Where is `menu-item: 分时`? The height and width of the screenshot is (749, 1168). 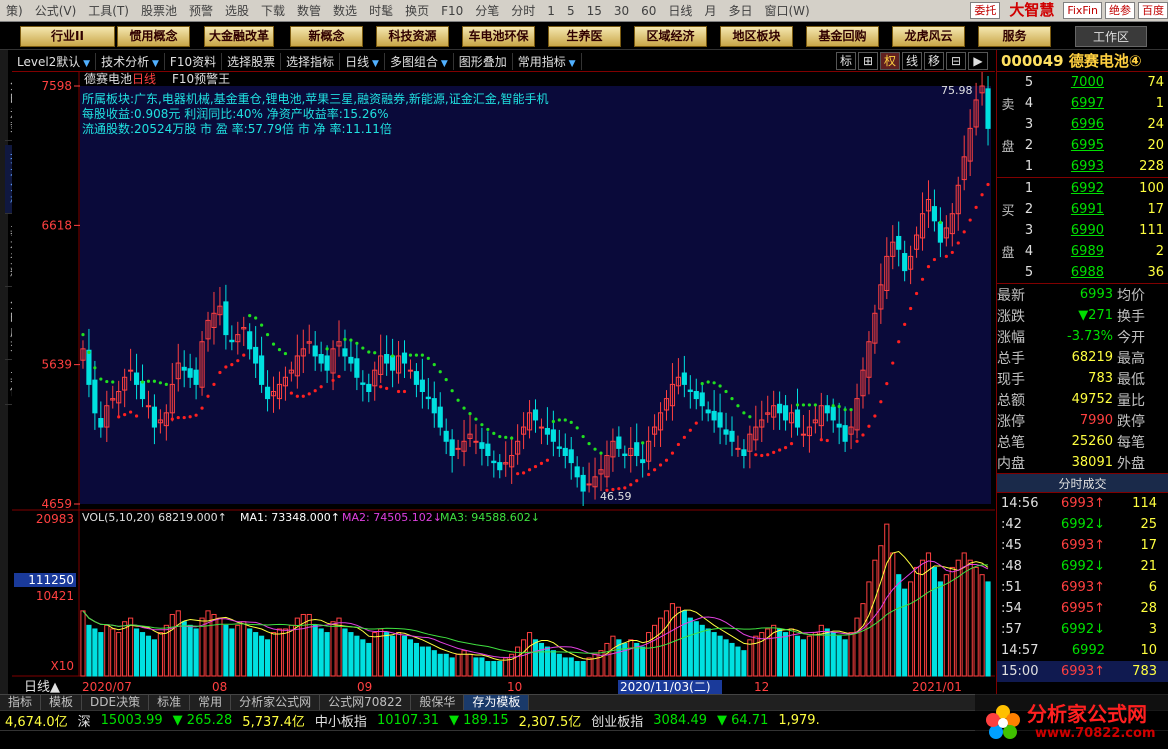
menu-item: 分时 is located at coordinates (523, 10).